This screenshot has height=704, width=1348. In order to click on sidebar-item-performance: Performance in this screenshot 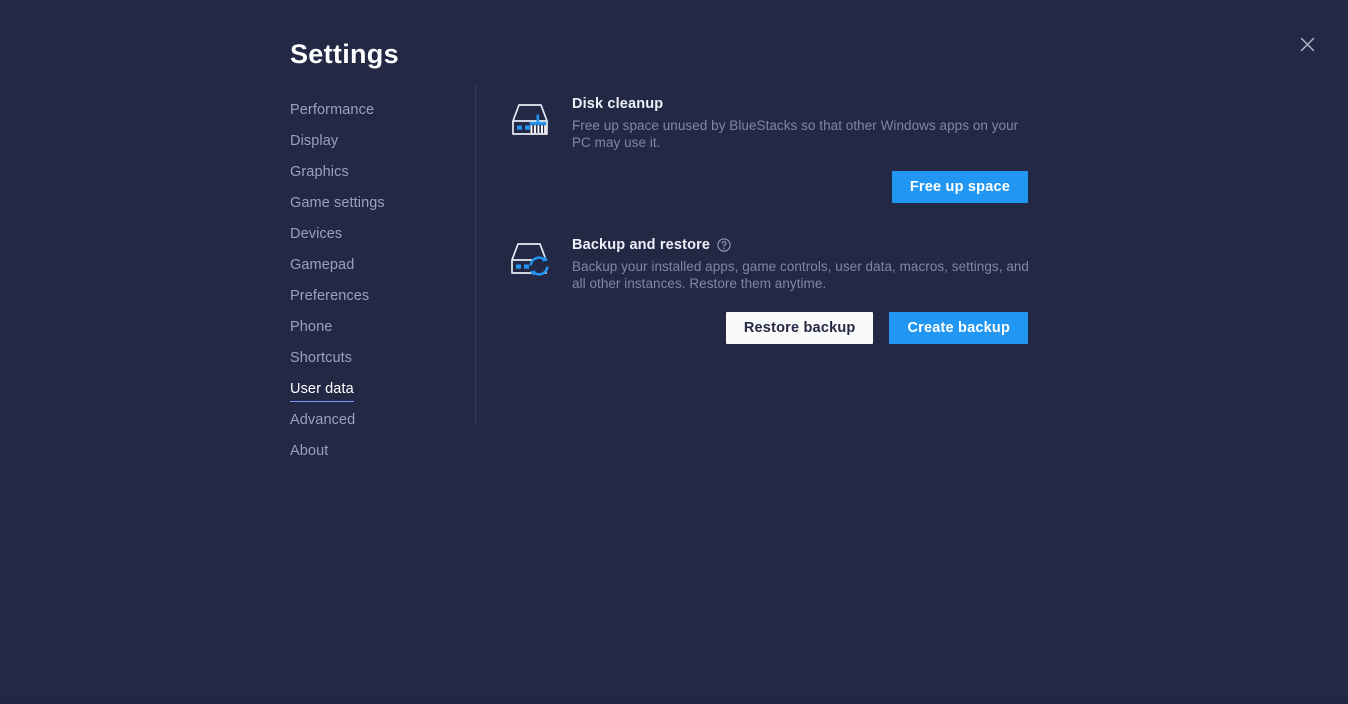, I will do `click(332, 110)`.